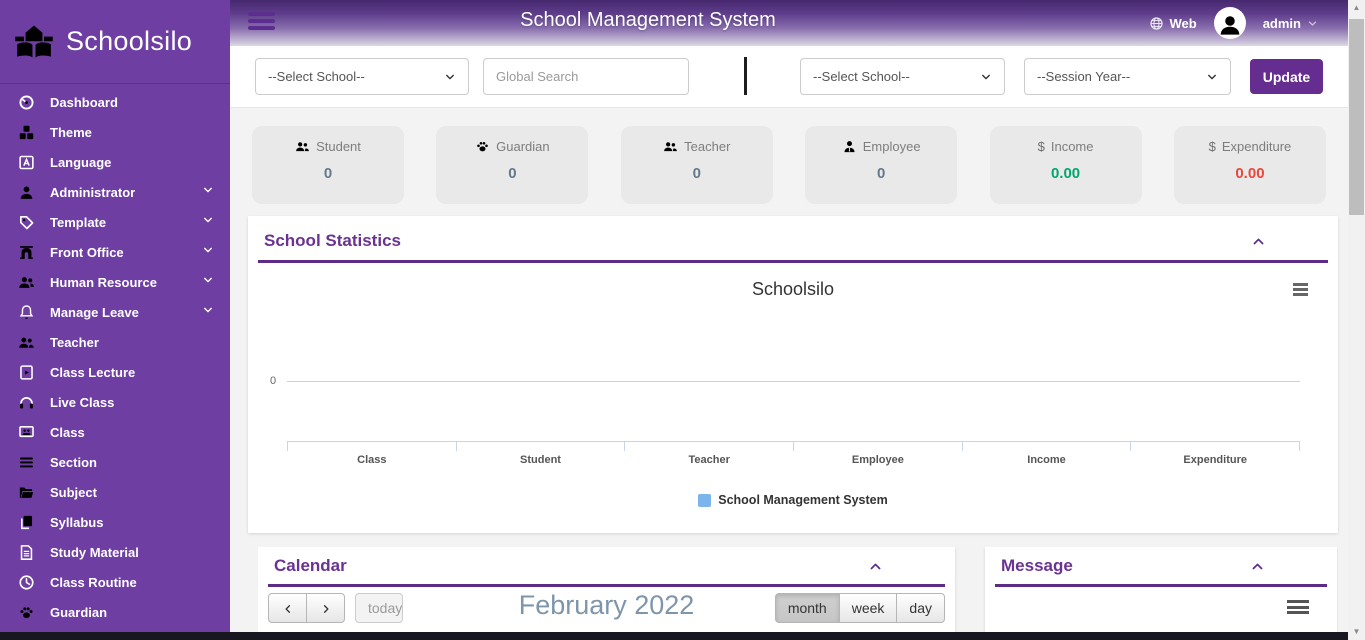  Describe the element at coordinates (115, 102) in the screenshot. I see `sidebar-item-dashboard: Dashboard` at that location.